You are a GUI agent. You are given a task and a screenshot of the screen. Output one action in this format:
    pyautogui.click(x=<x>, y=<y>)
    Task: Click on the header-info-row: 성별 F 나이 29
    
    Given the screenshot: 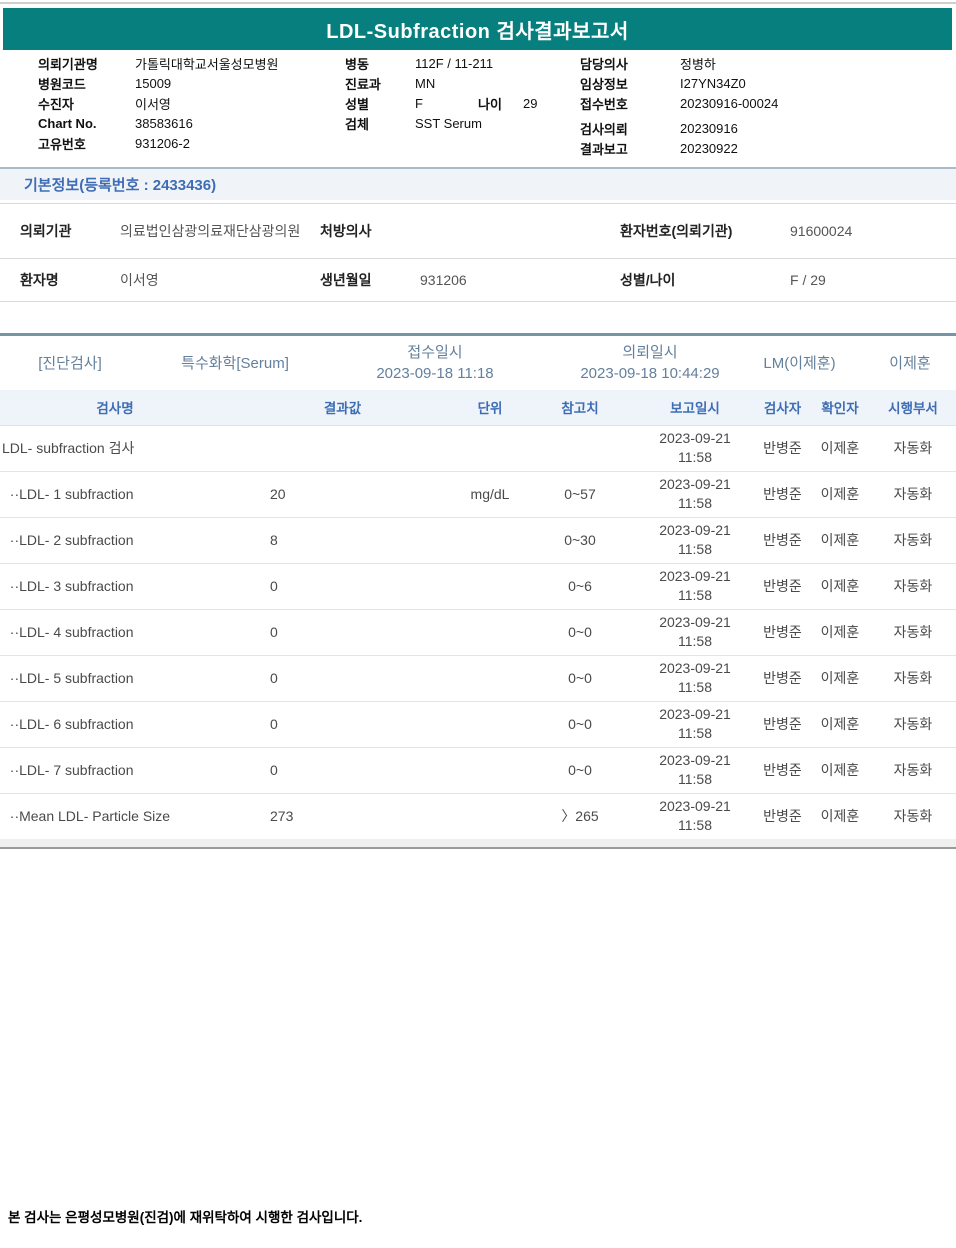 What is the action you would take?
    pyautogui.click(x=462, y=103)
    